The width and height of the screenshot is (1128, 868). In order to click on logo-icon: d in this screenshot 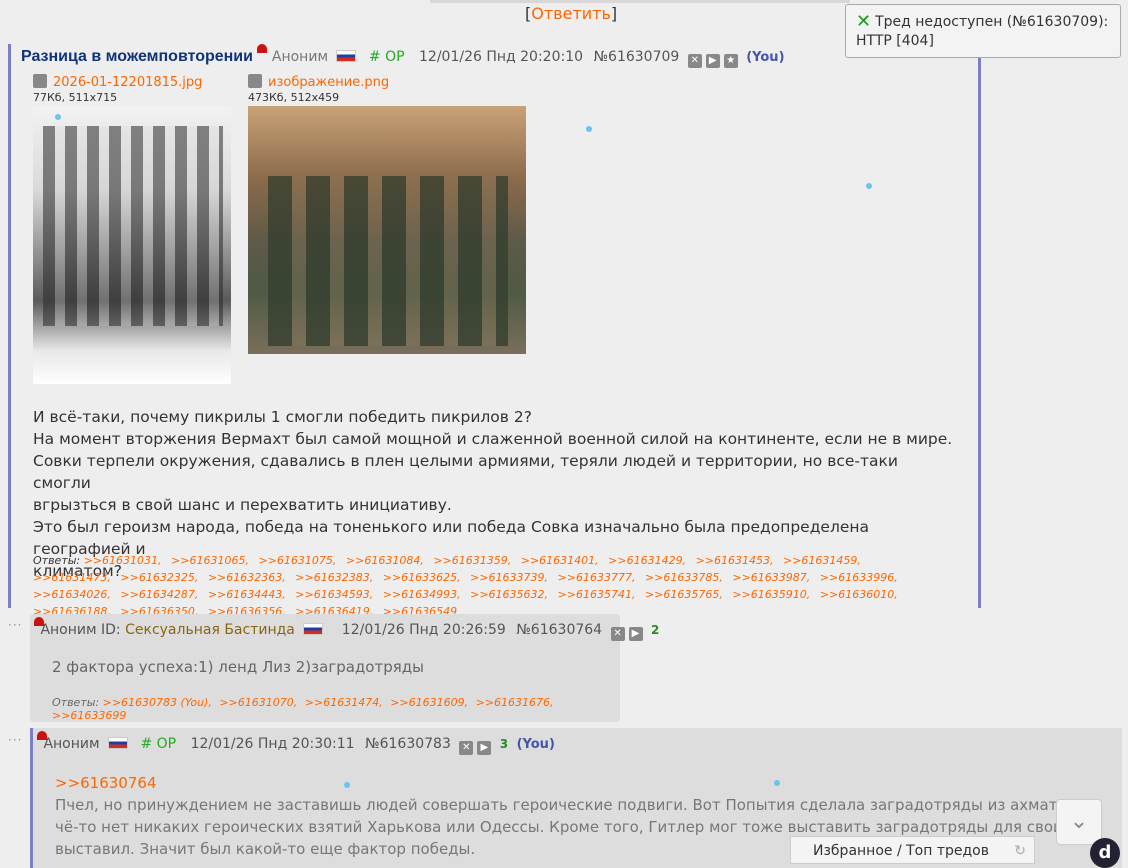, I will do `click(1105, 853)`.